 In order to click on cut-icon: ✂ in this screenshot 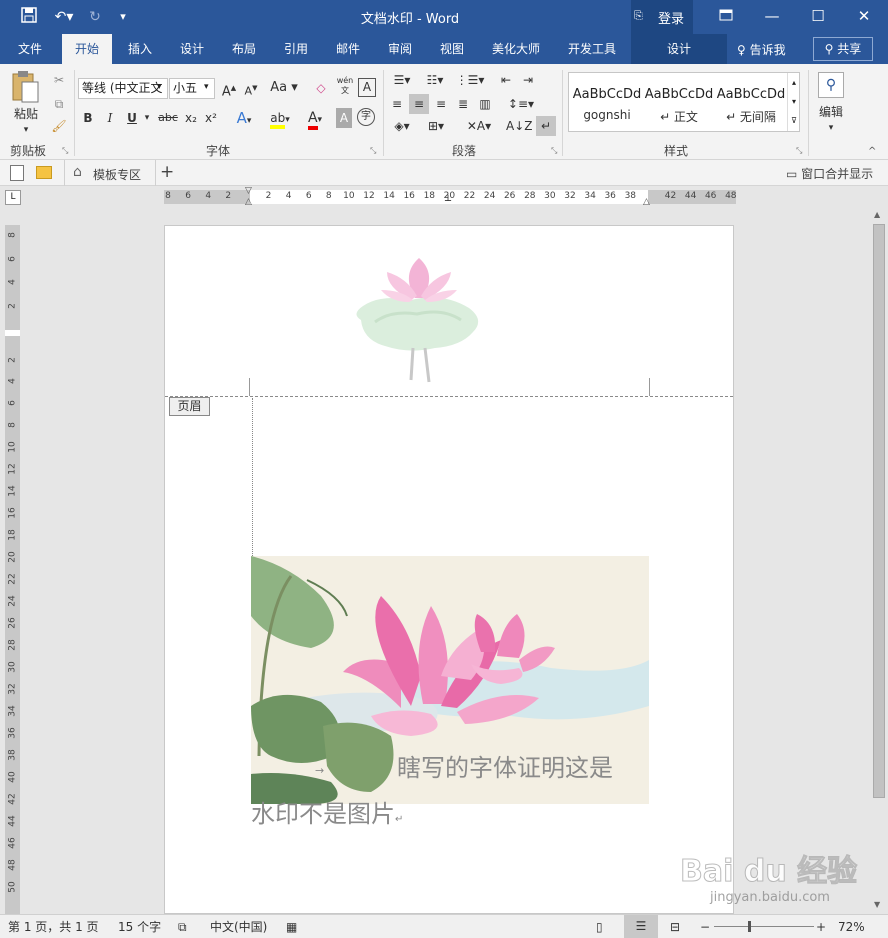, I will do `click(59, 80)`.